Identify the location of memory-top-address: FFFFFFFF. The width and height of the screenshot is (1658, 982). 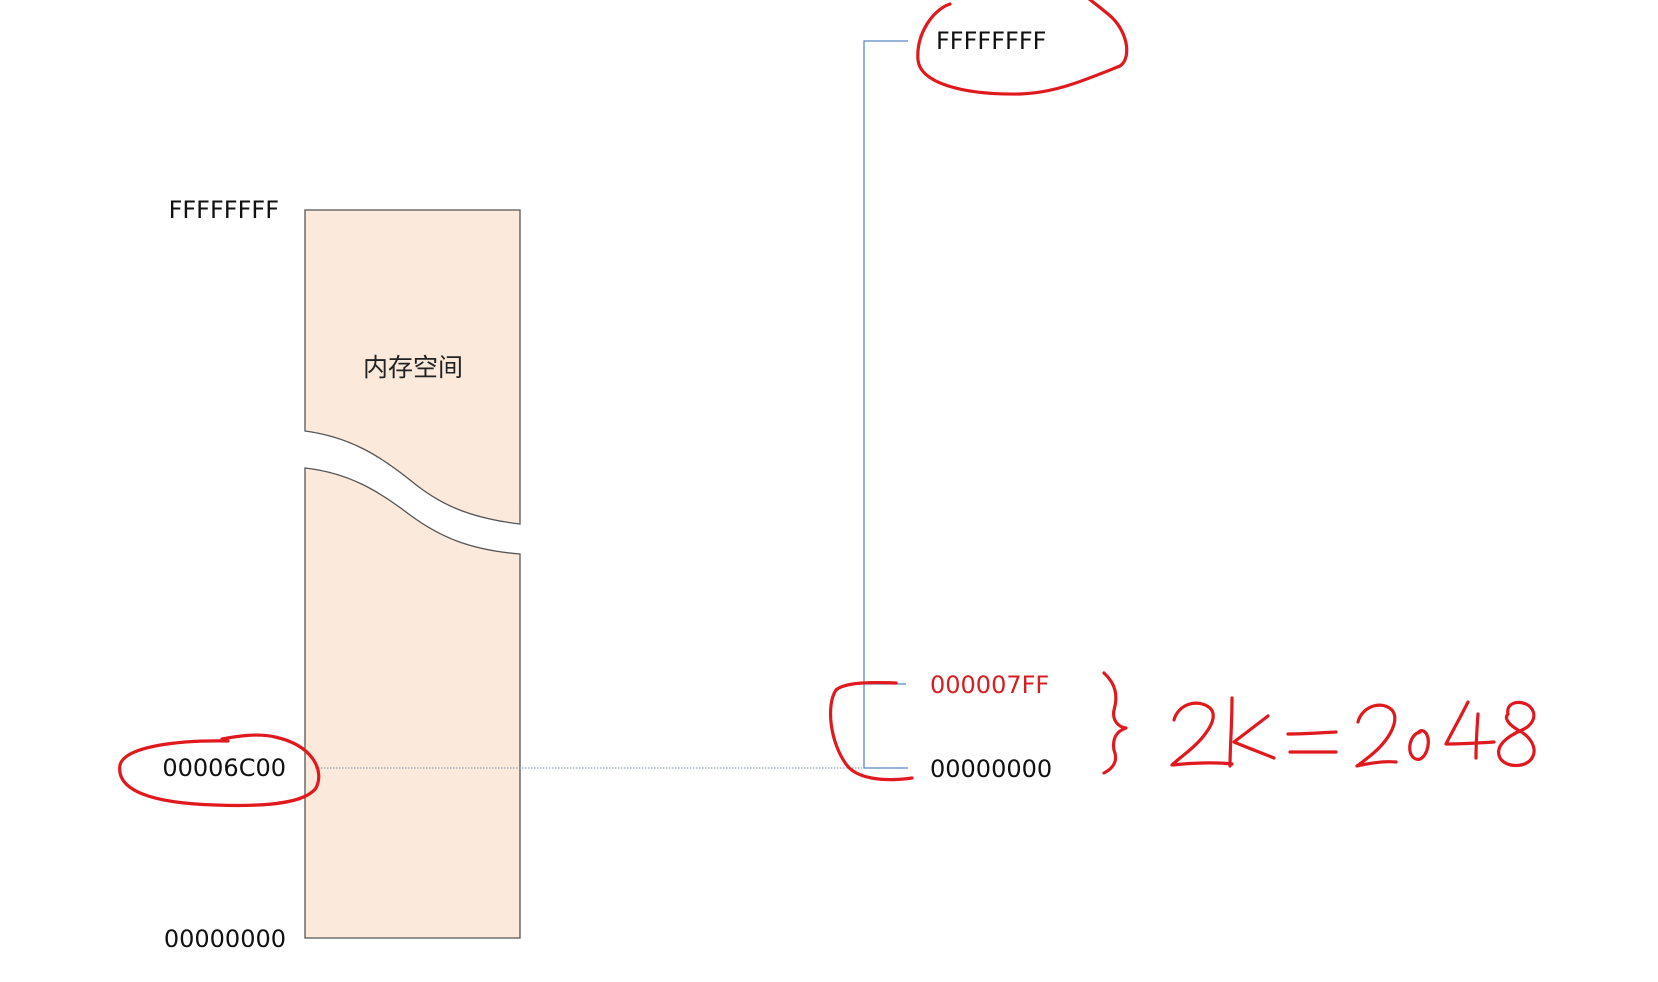
(224, 210).